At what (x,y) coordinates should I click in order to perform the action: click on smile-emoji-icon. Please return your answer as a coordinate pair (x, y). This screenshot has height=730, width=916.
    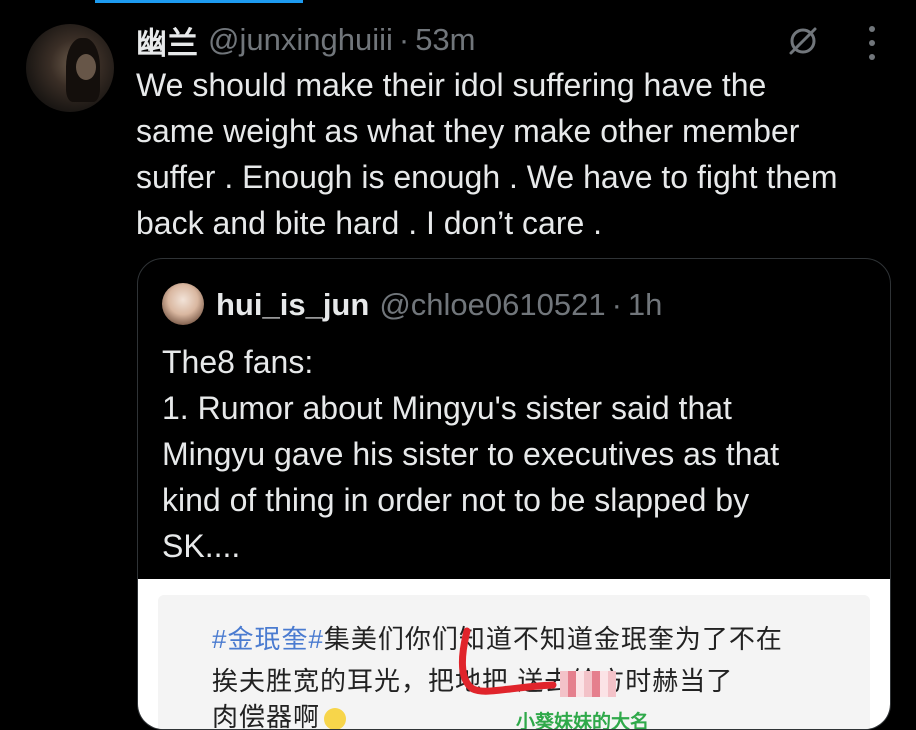
    Looking at the image, I should click on (335, 718).